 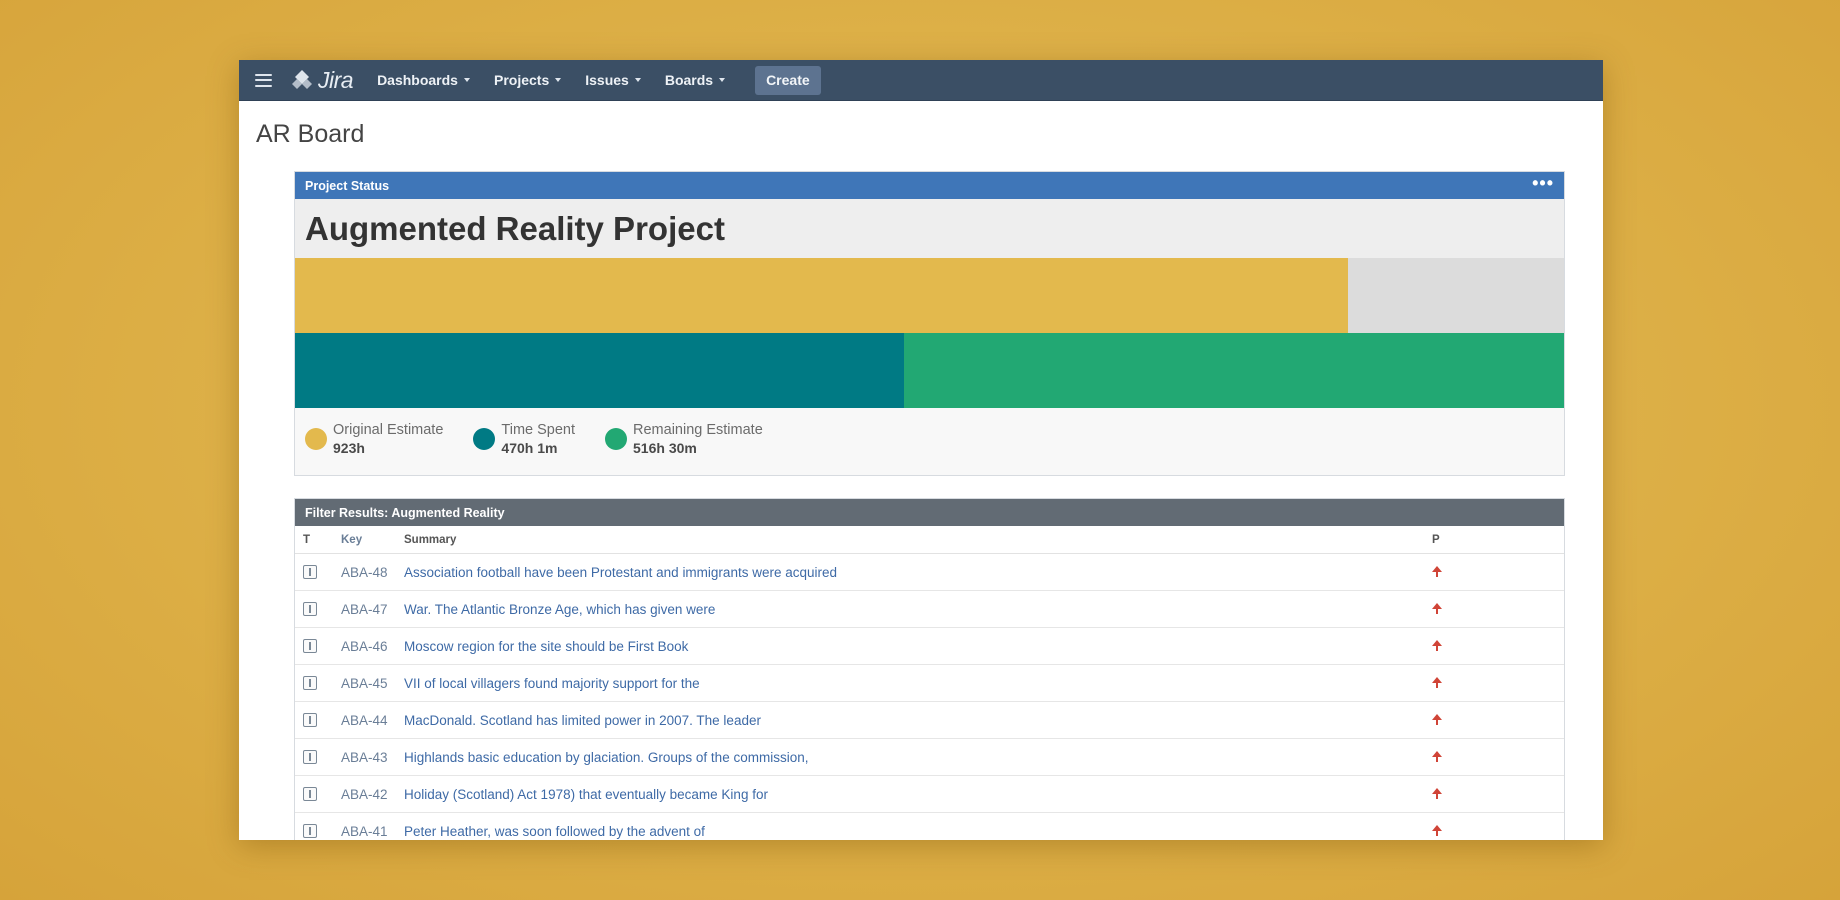 What do you see at coordinates (374, 439) in the screenshot?
I see `legend-item-original-estimate: Original Estimate 923h` at bounding box center [374, 439].